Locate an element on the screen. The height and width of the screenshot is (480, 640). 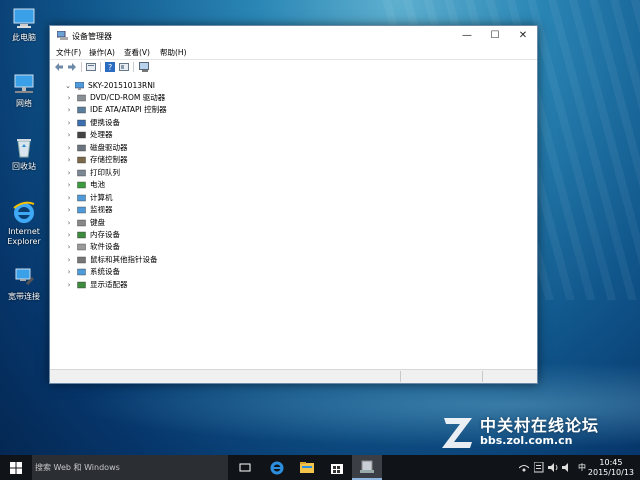
storage-controller-icon is located at coordinates (81, 160).